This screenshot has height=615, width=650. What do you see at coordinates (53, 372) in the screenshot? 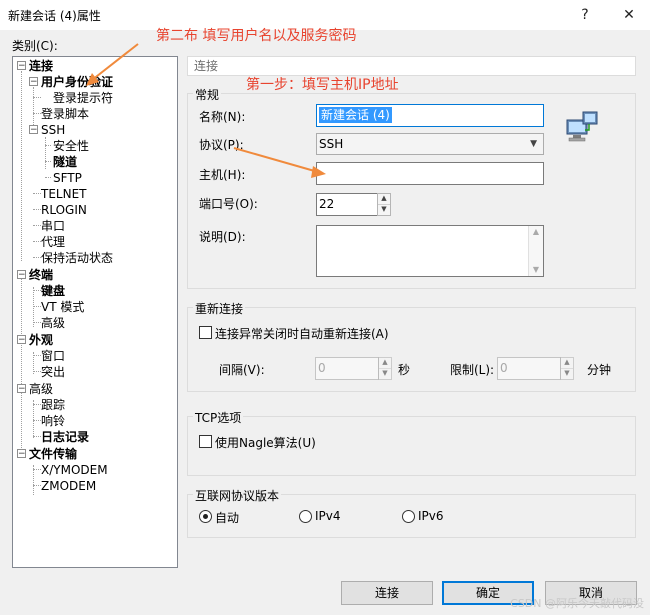
I see `tree-item-highlight: 突出` at bounding box center [53, 372].